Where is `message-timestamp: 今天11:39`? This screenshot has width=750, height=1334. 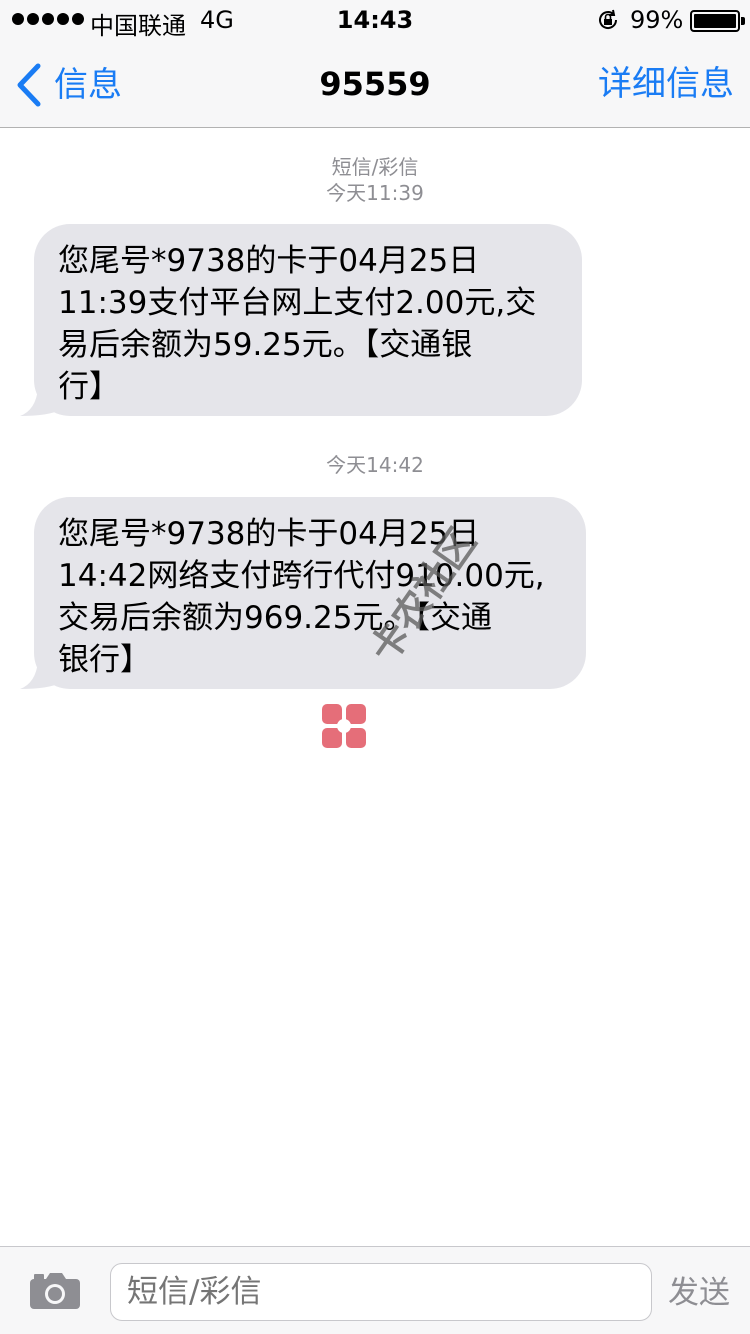 message-timestamp: 今天11:39 is located at coordinates (375, 193).